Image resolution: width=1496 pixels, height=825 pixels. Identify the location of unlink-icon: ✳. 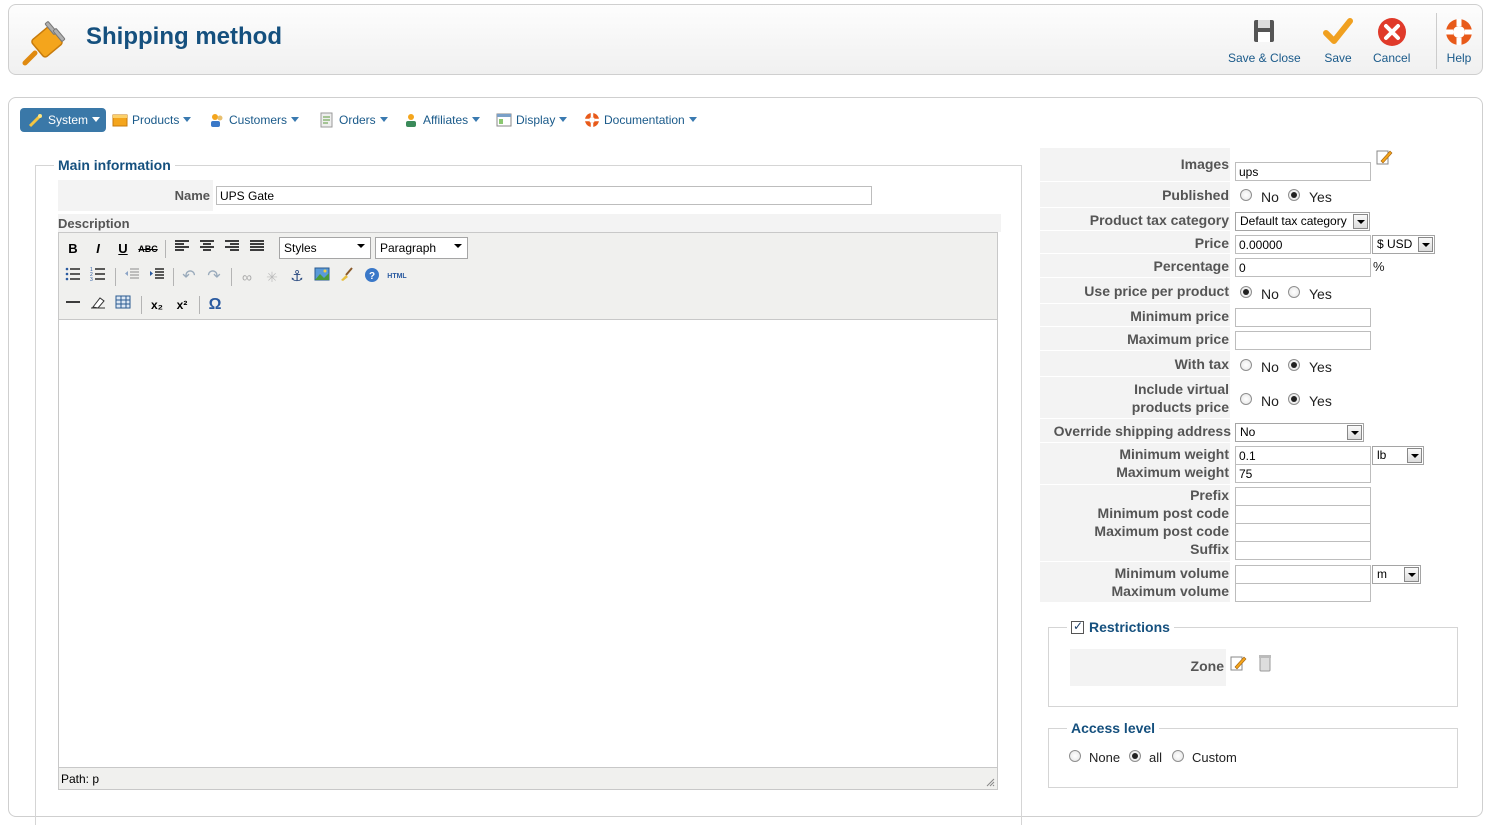
(272, 277).